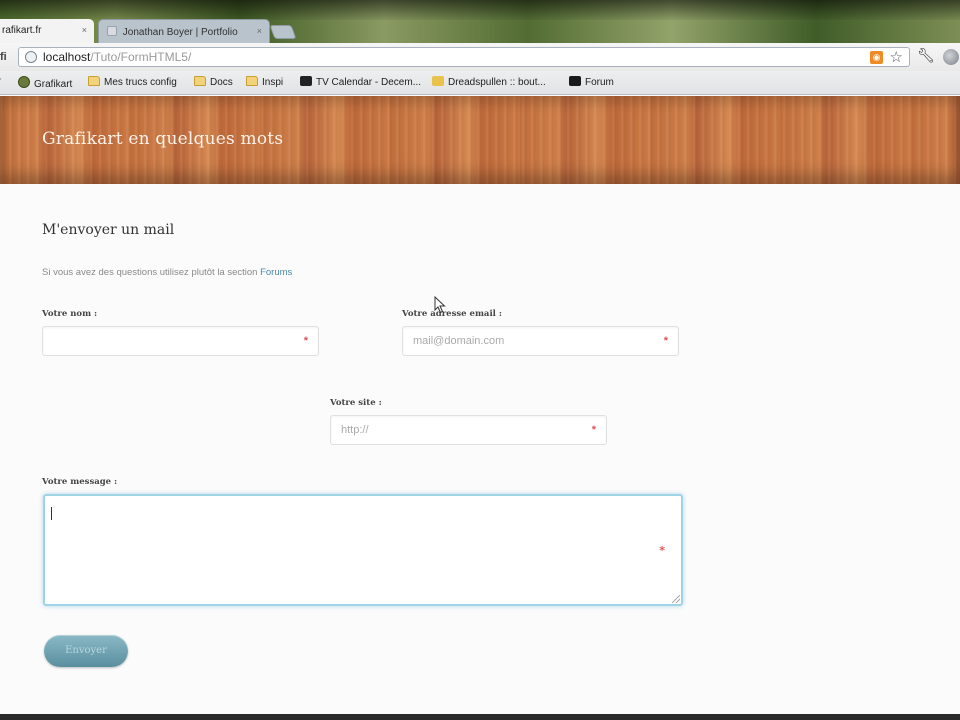 The image size is (960, 720). Describe the element at coordinates (163, 139) in the screenshot. I see `header-title: Grafikart en quelques mots` at that location.